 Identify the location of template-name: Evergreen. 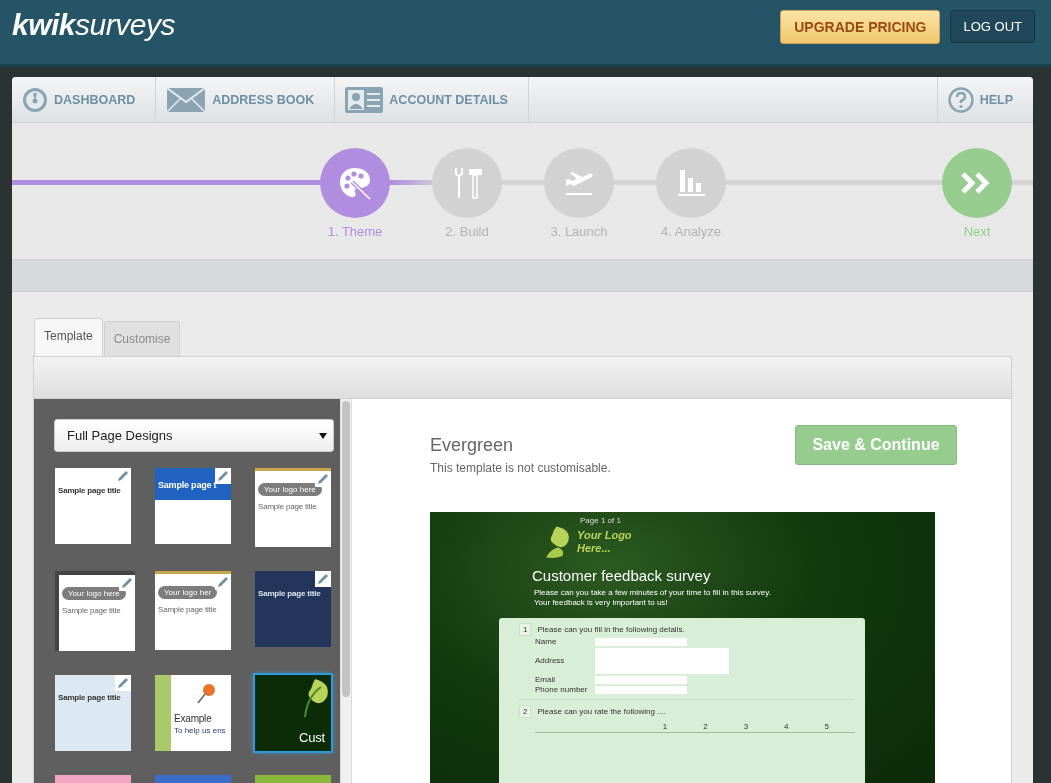
(472, 445).